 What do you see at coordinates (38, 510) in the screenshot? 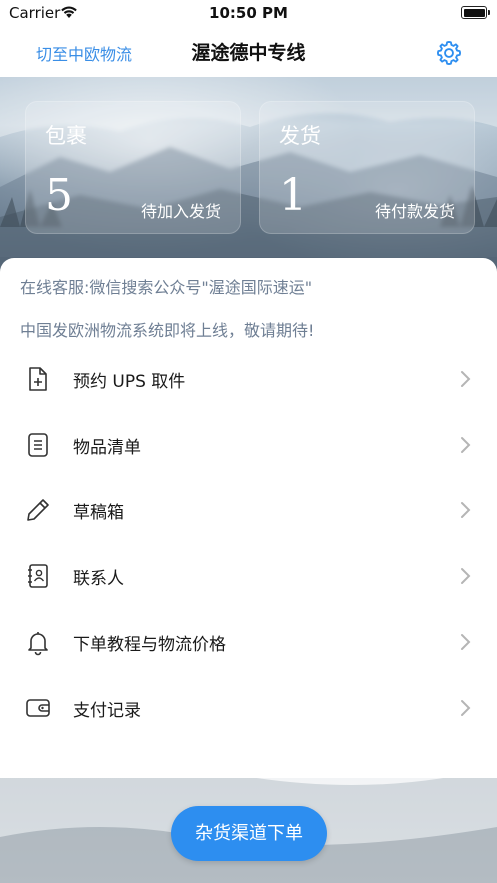
I see `pencil-icon` at bounding box center [38, 510].